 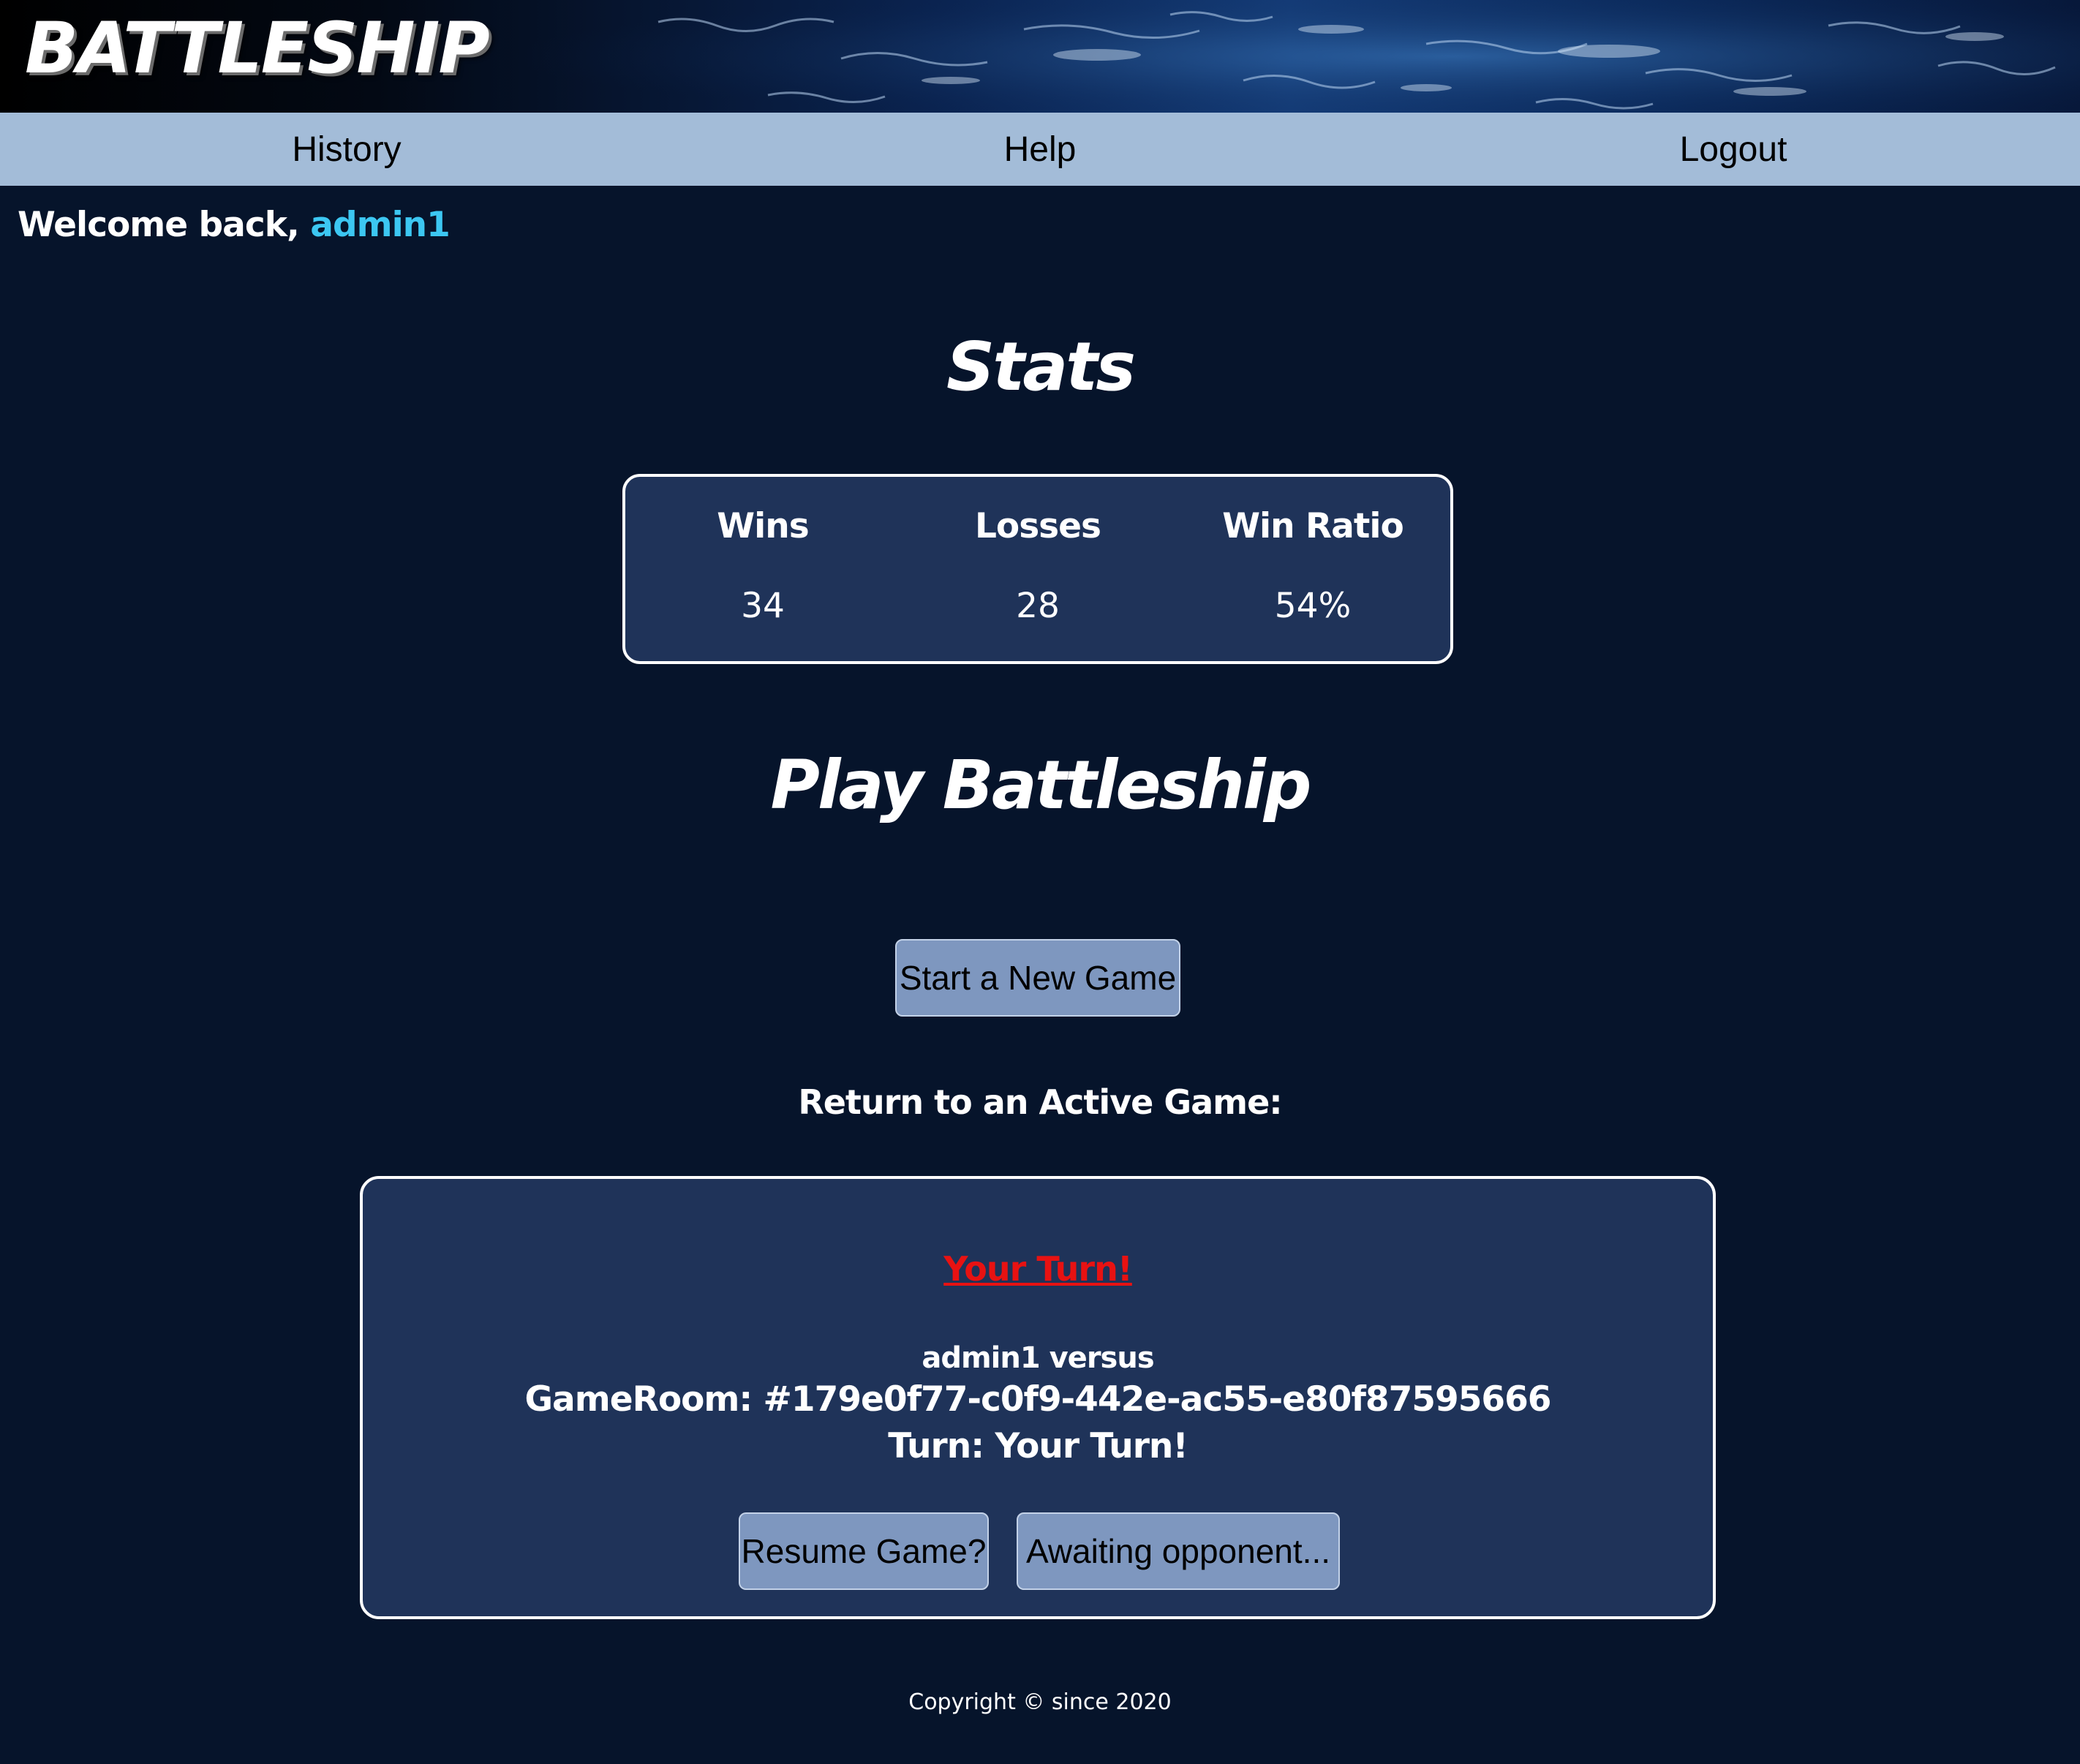 I want to click on stat-win-ratio: Win Ratio 54%, so click(x=1312, y=569).